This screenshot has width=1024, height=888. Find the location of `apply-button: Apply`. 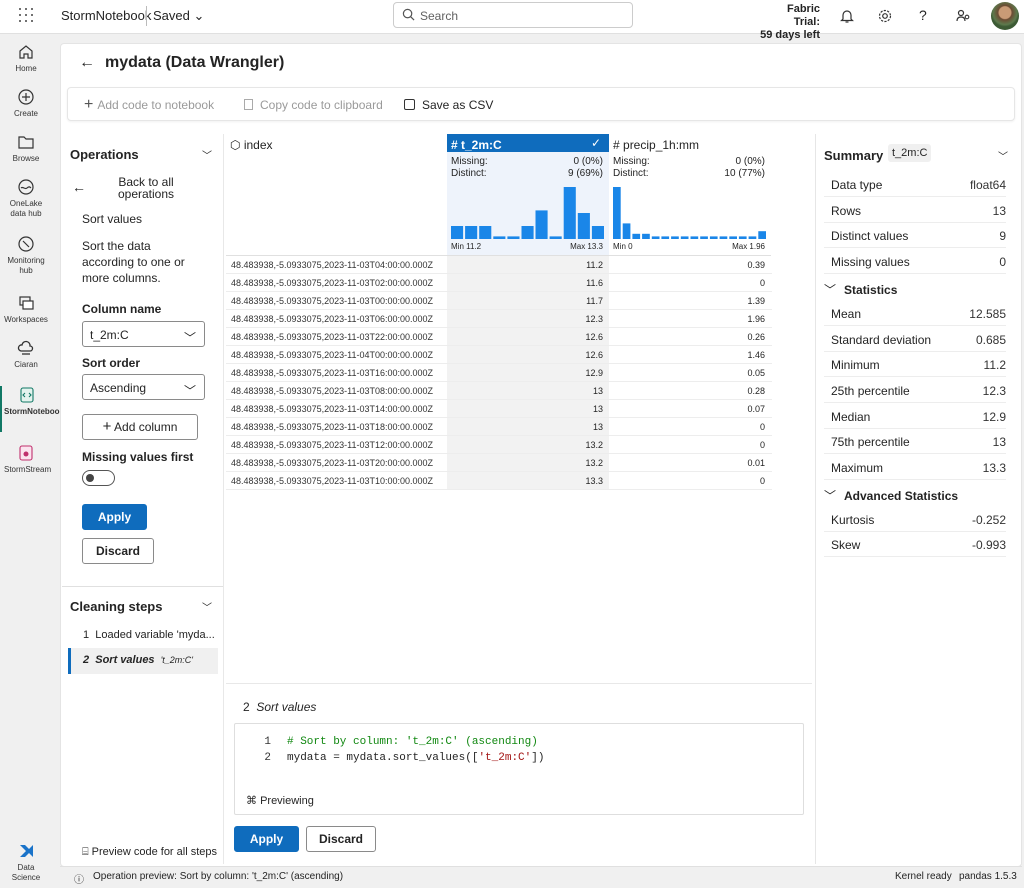

apply-button: Apply is located at coordinates (114, 517).